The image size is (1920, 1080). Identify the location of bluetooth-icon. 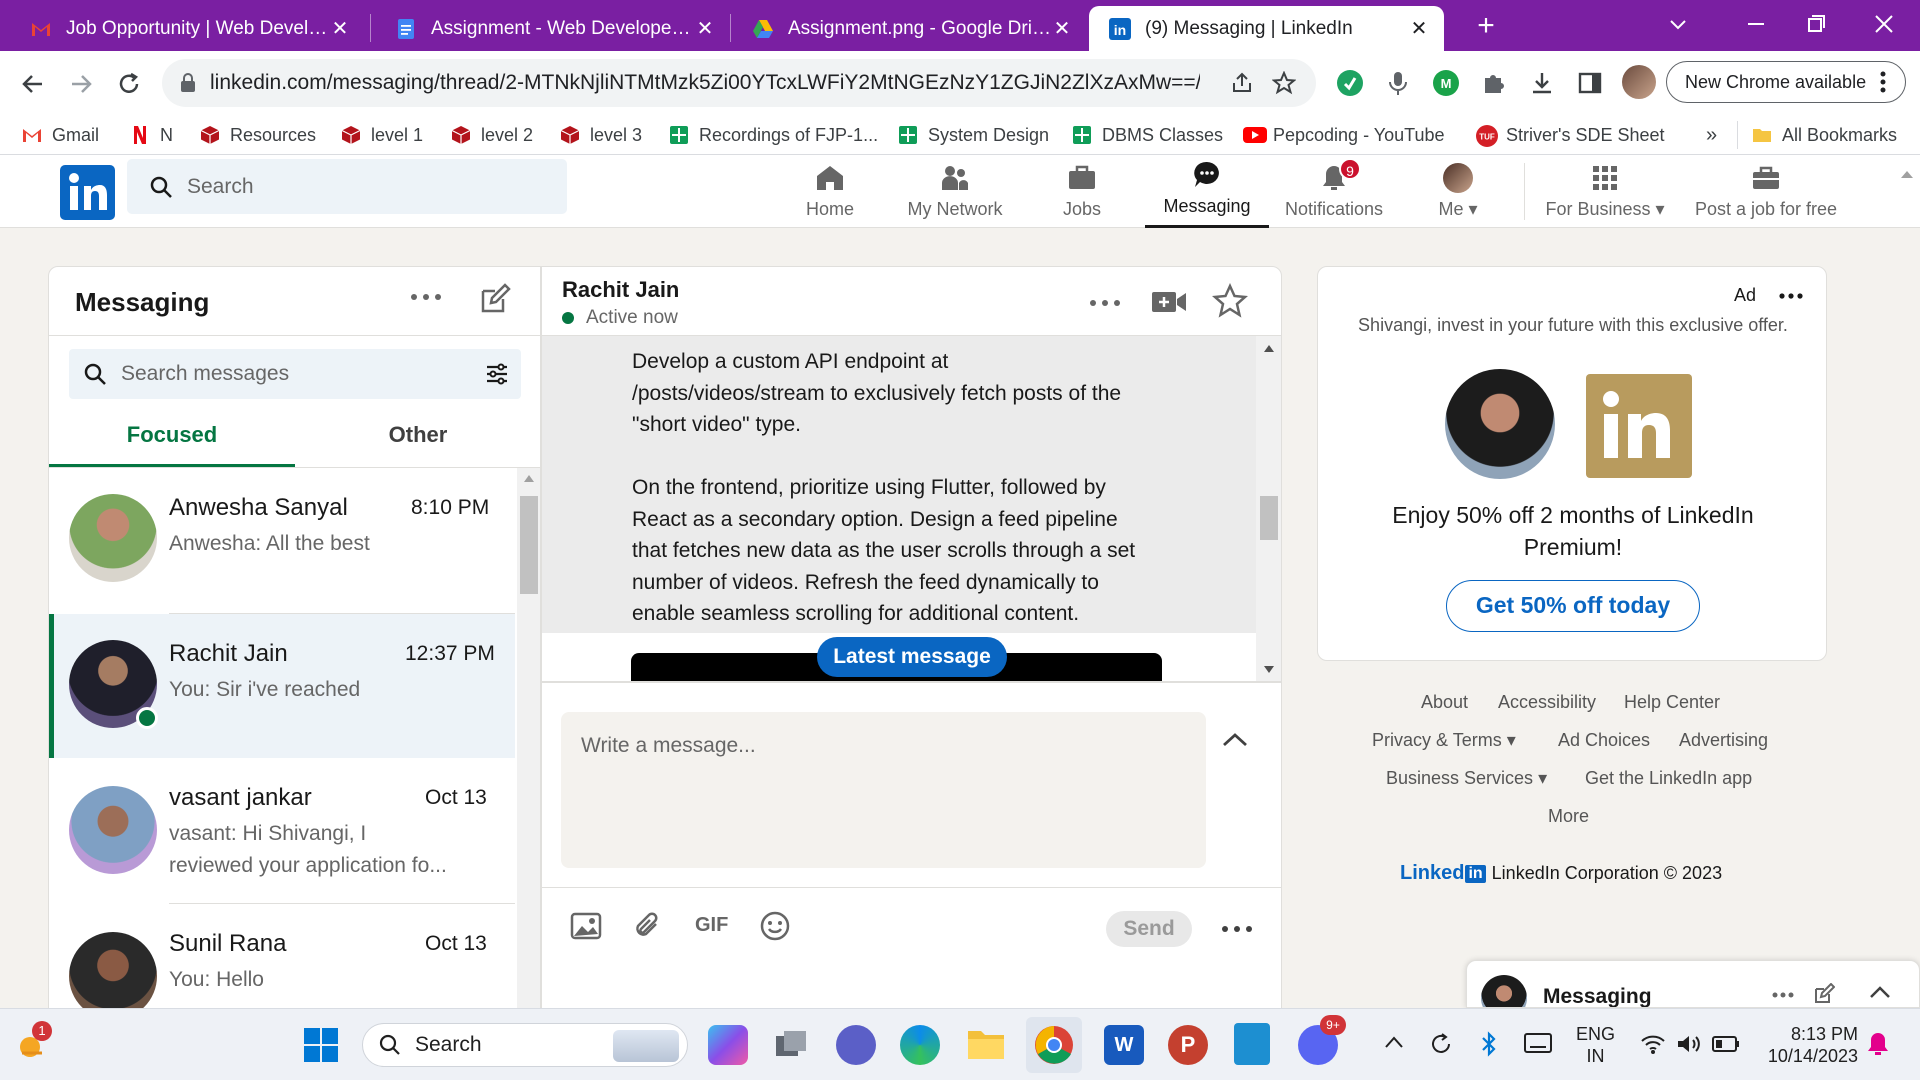
(1489, 1044).